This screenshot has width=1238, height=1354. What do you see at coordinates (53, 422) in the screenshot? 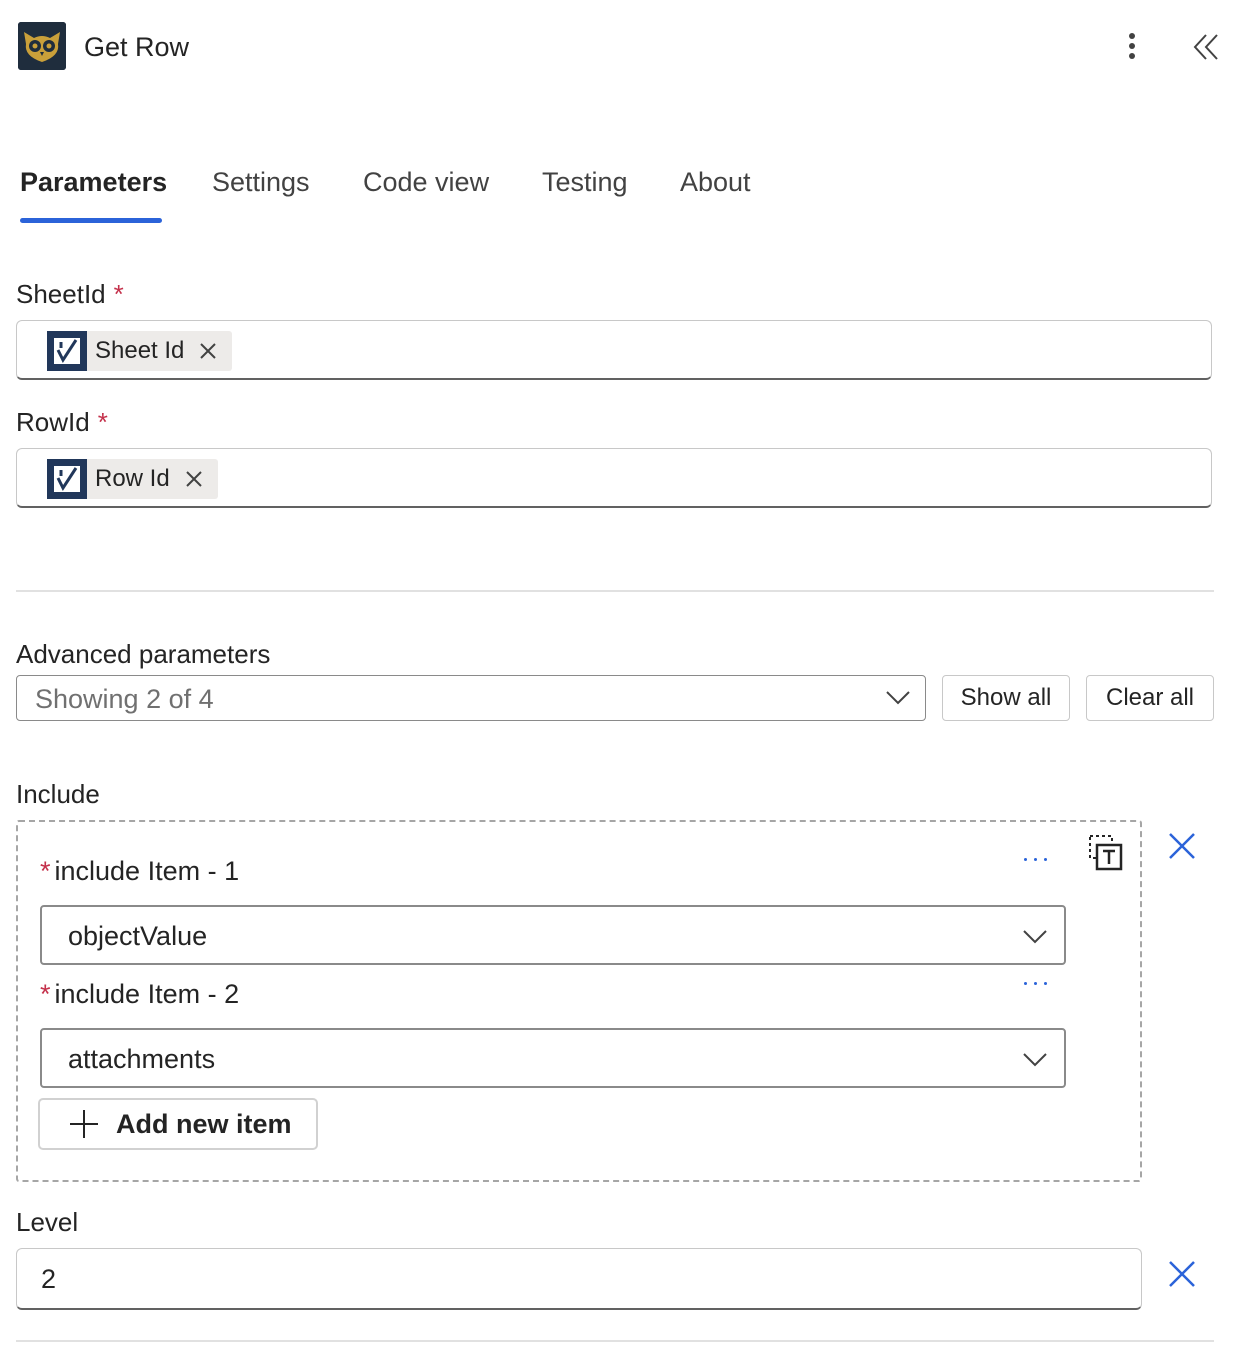
I see `row-id-label-text: RowId` at bounding box center [53, 422].